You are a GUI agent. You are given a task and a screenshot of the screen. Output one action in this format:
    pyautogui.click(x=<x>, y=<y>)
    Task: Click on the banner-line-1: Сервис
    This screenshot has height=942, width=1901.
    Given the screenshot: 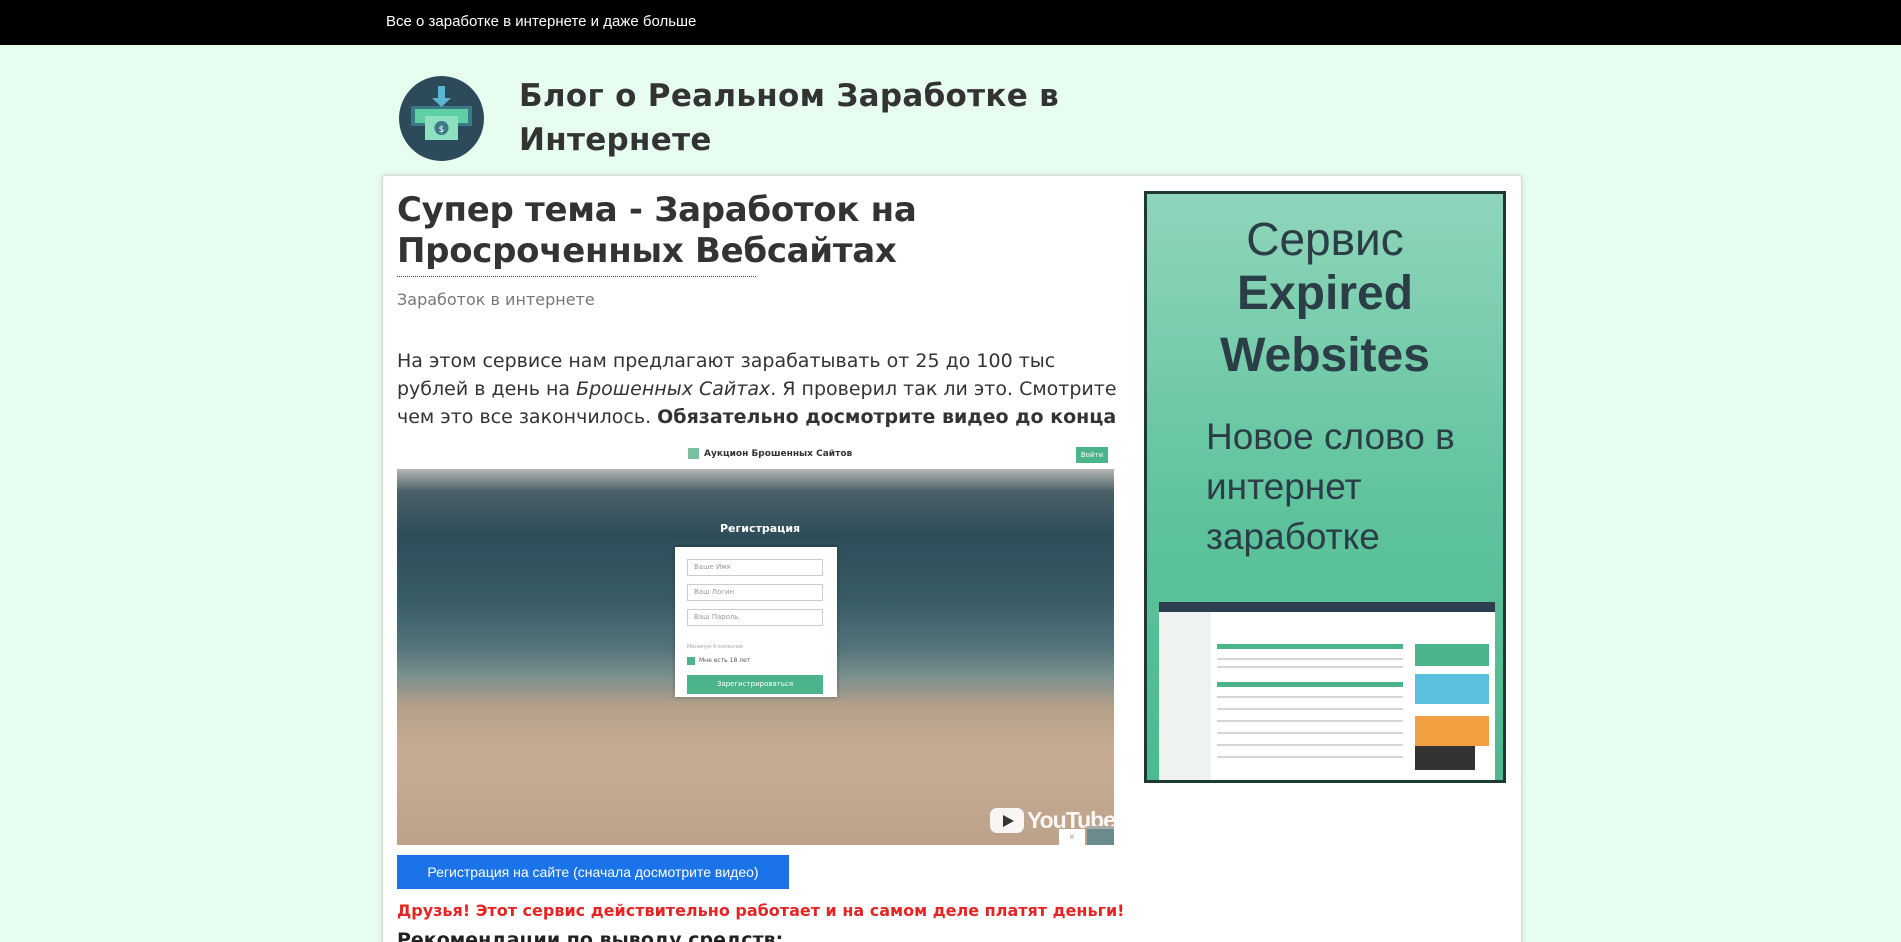 What is the action you would take?
    pyautogui.click(x=1325, y=239)
    